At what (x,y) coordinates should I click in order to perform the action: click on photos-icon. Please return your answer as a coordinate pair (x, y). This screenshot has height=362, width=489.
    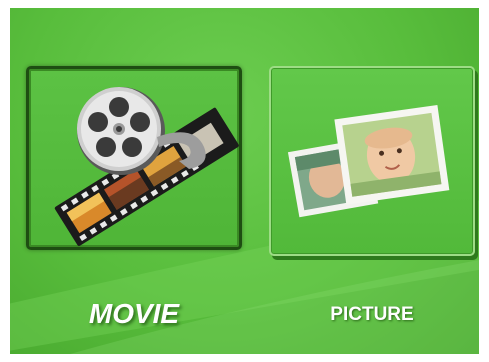
    Looking at the image, I should click on (368, 161).